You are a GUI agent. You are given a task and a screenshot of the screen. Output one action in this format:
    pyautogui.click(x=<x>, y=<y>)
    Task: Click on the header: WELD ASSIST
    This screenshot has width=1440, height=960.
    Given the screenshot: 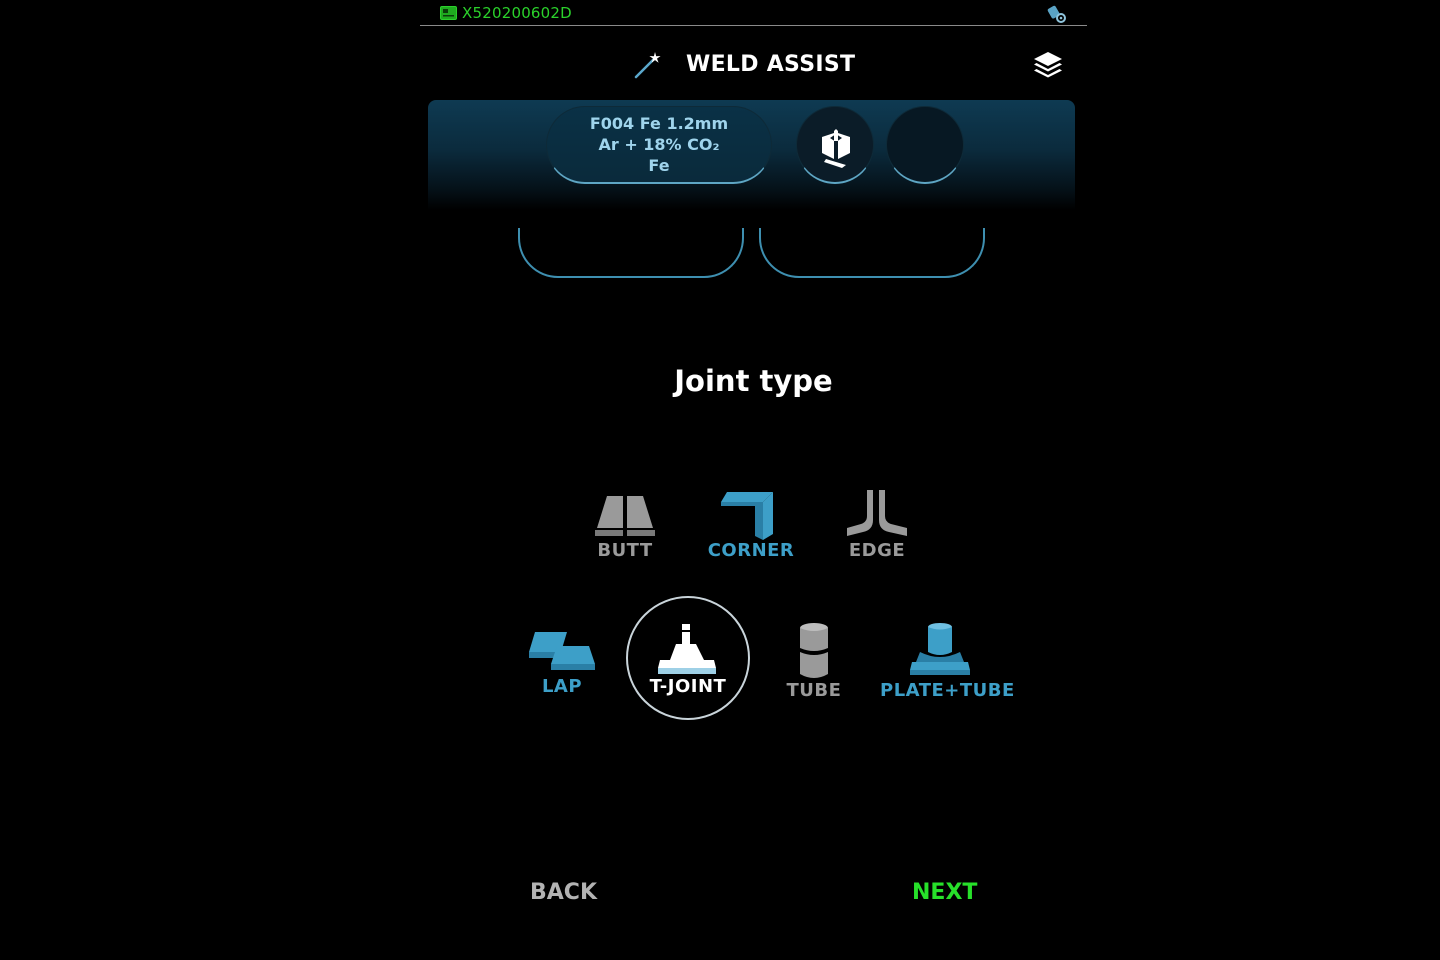 What is the action you would take?
    pyautogui.click(x=753, y=65)
    